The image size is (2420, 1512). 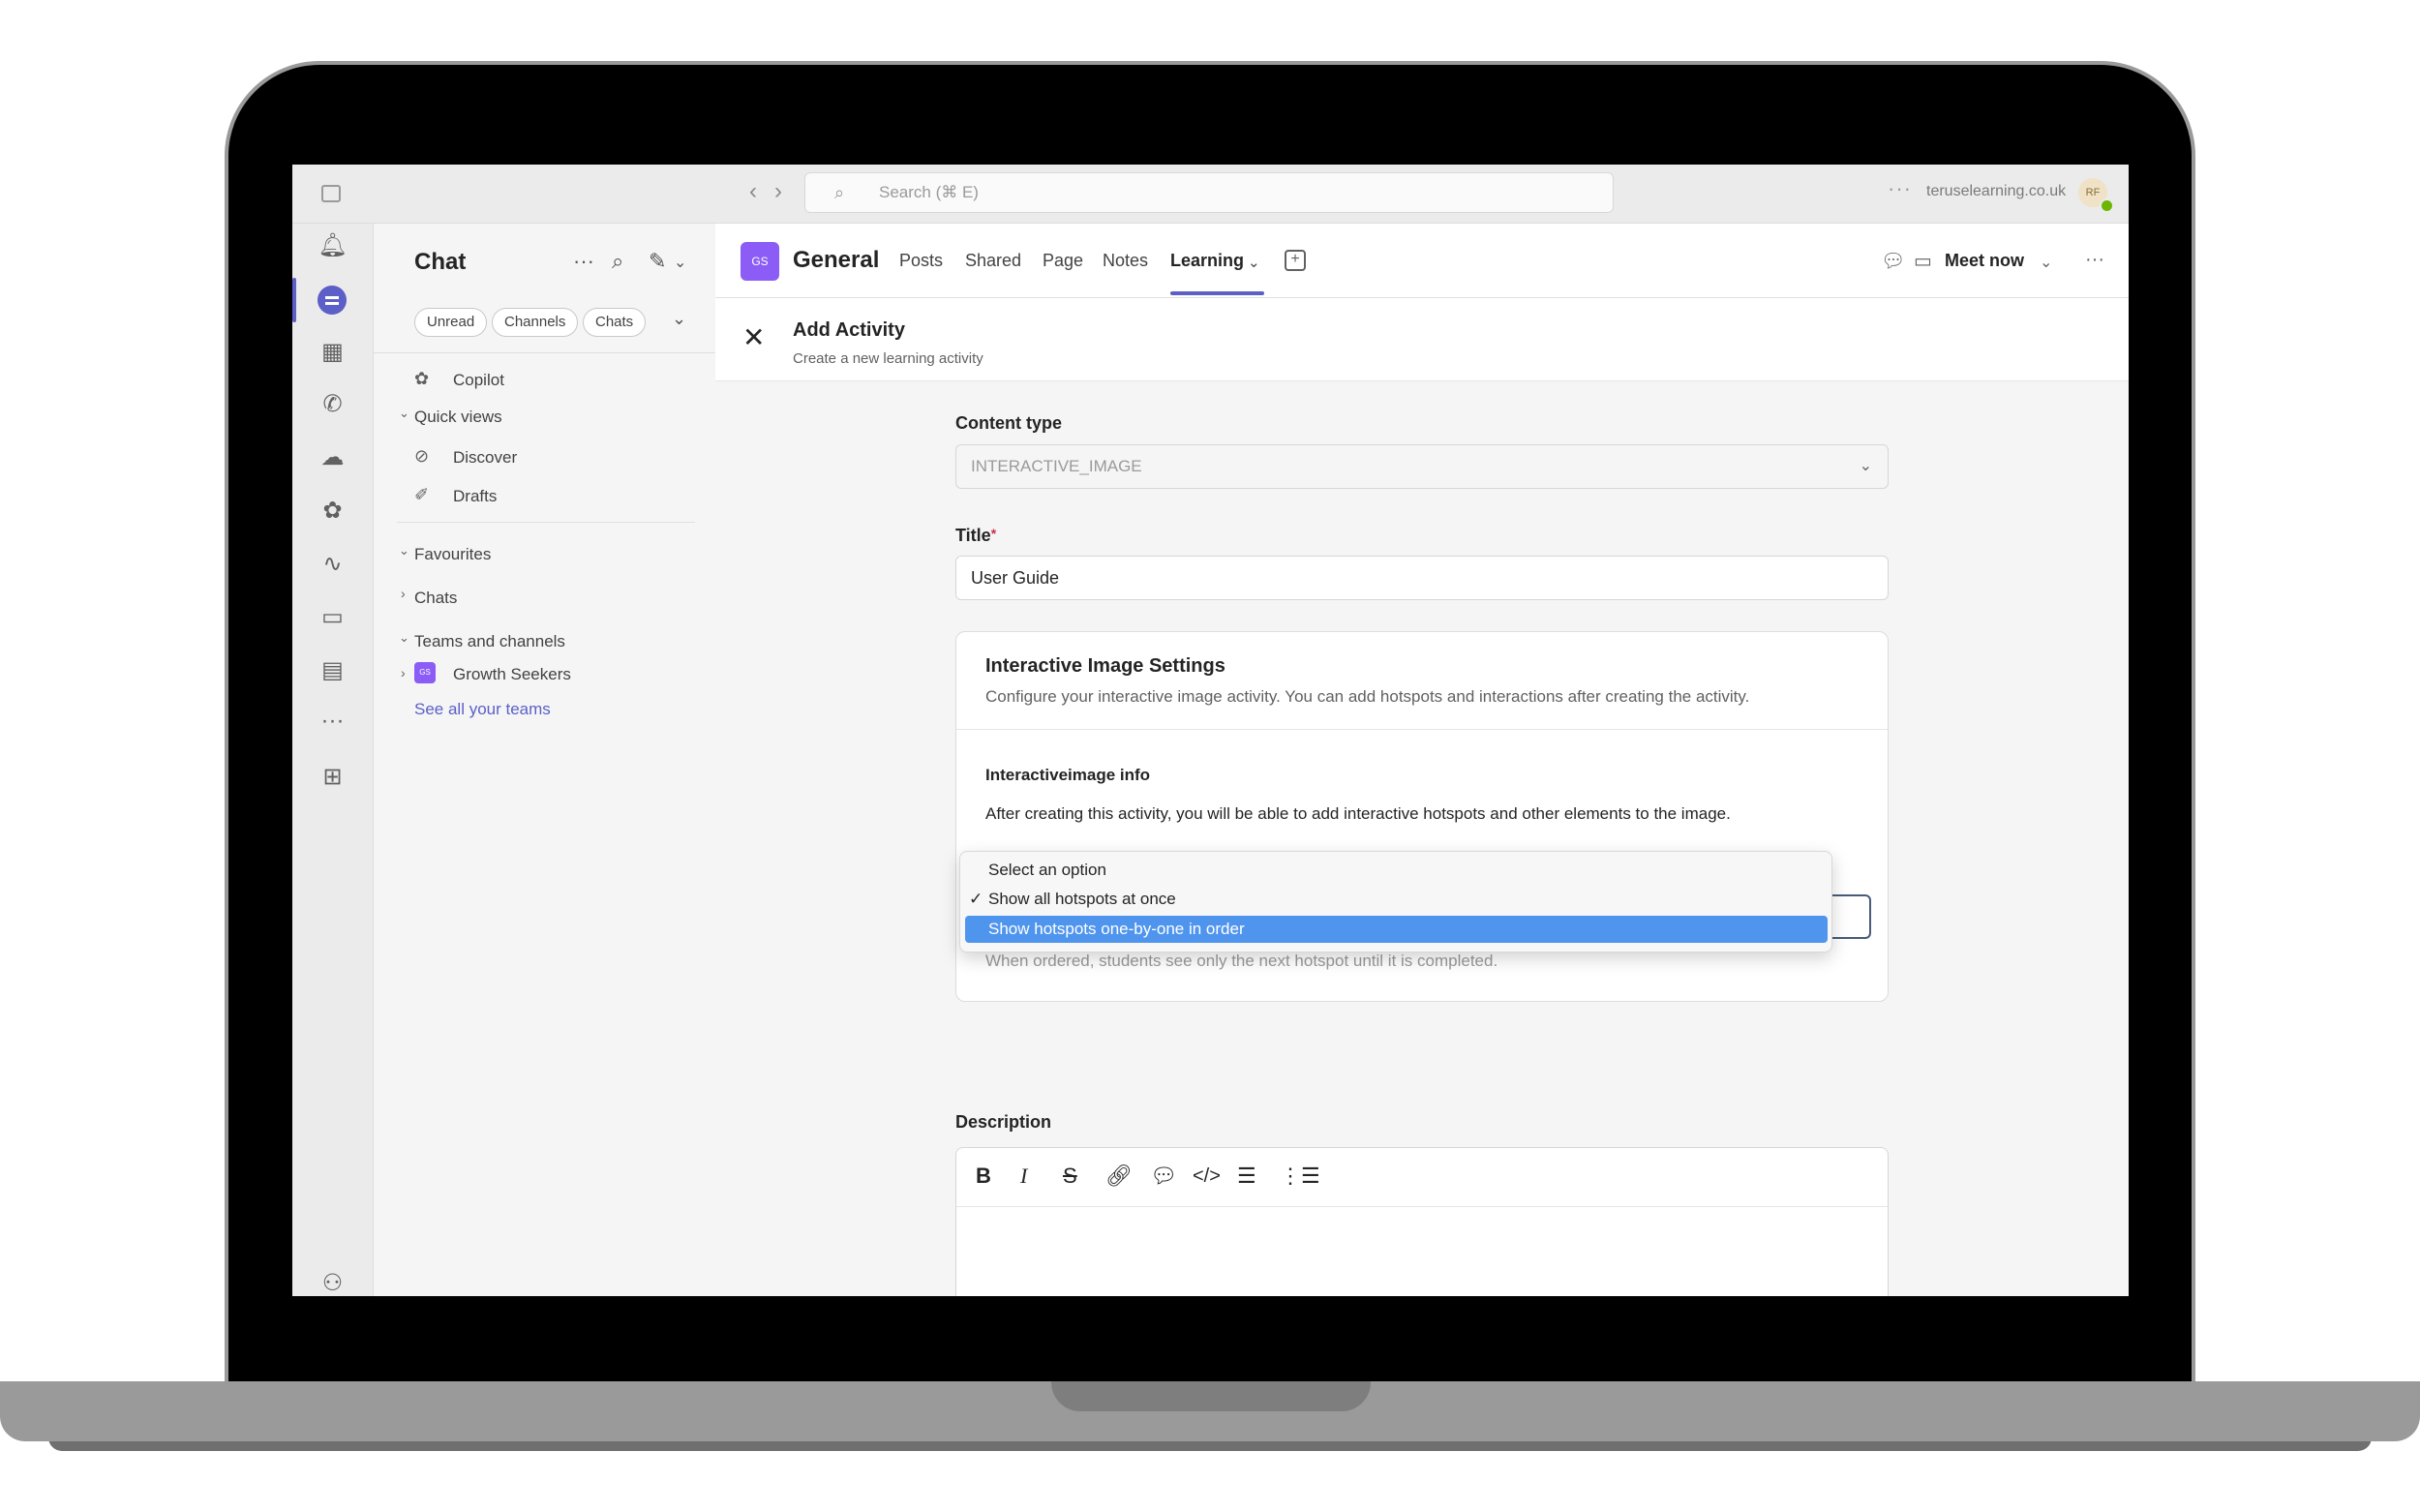 What do you see at coordinates (332, 777) in the screenshot?
I see `add-app-icon: ⊞` at bounding box center [332, 777].